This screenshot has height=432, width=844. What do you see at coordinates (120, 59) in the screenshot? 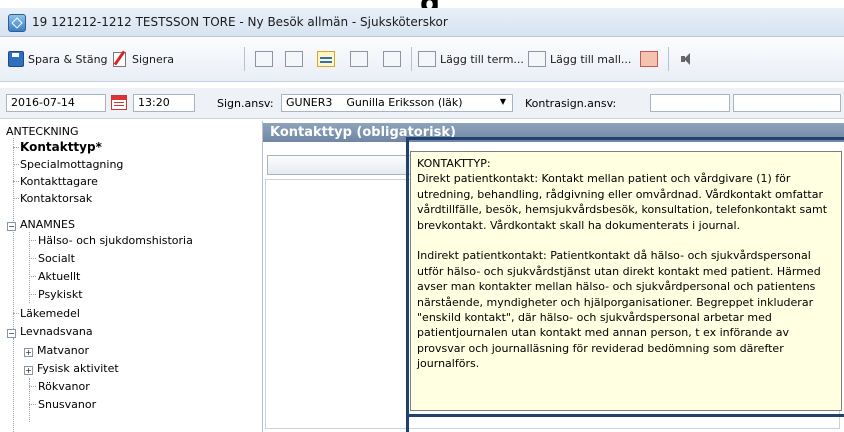
I see `sign-pen-icon` at bounding box center [120, 59].